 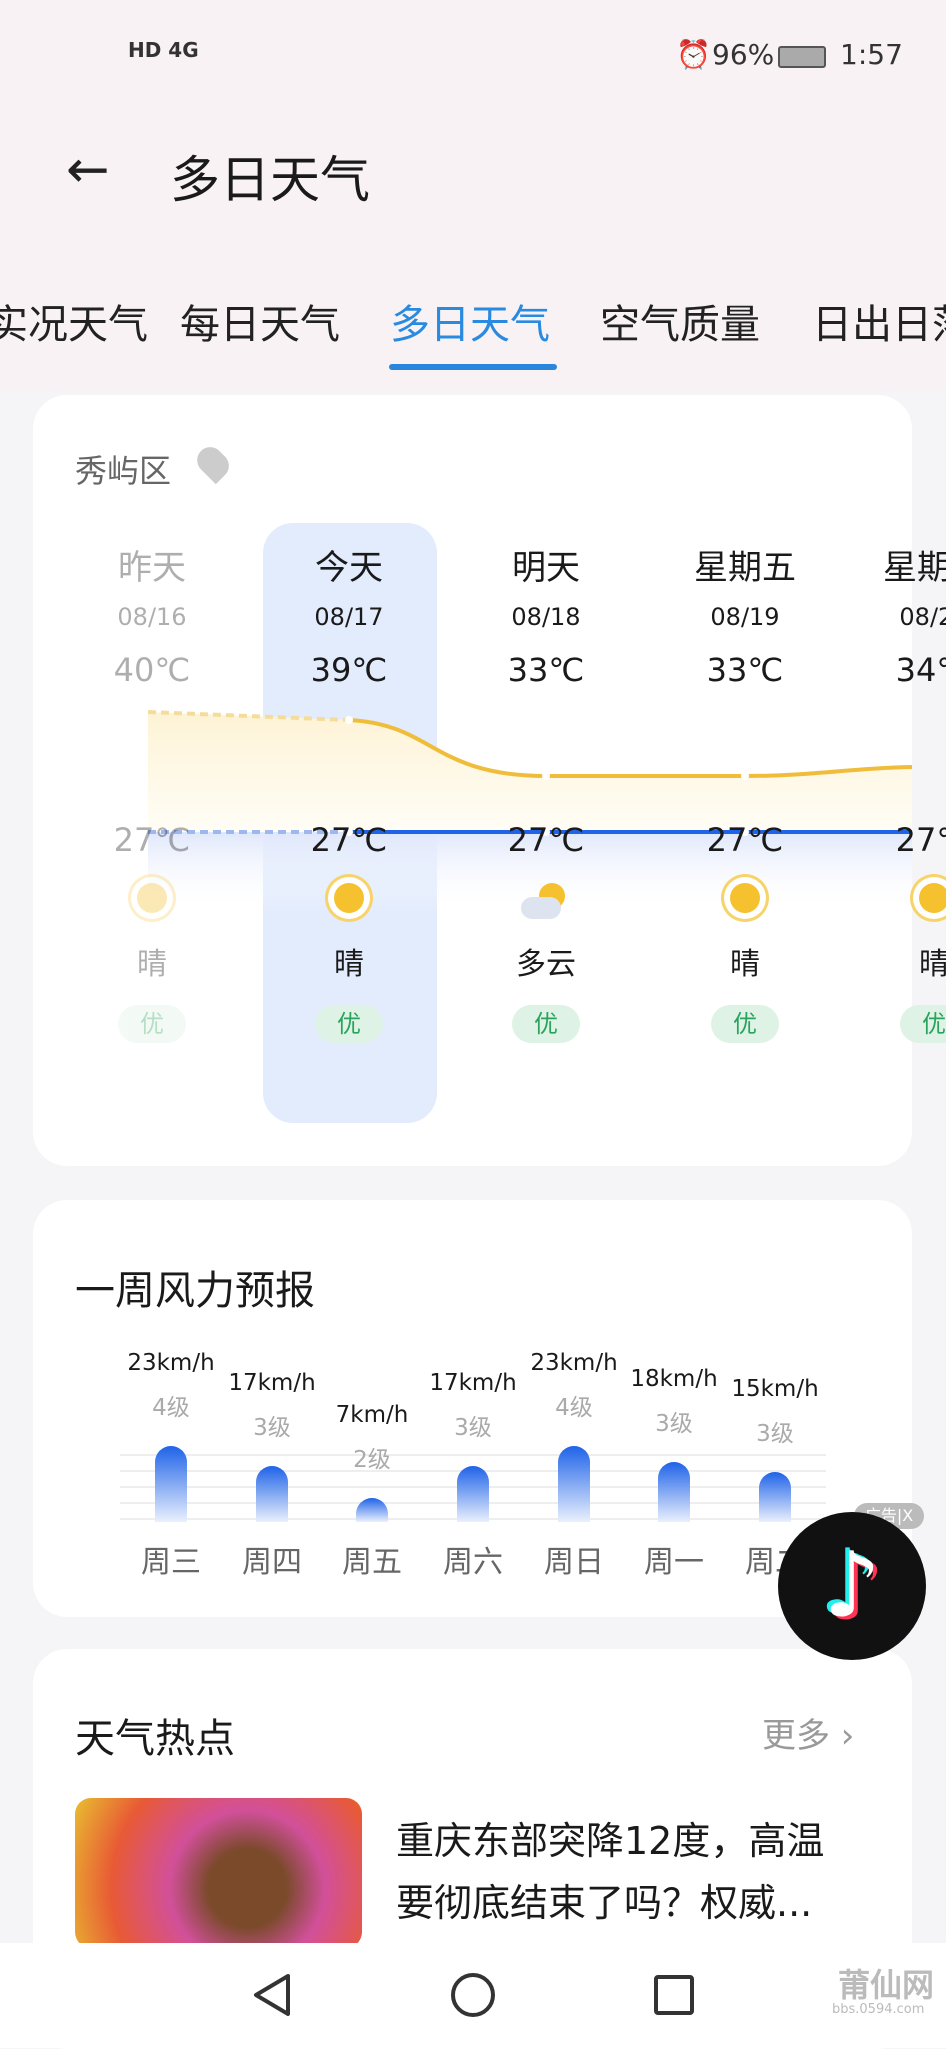 What do you see at coordinates (745, 617) in the screenshot?
I see `day-date: 08/19` at bounding box center [745, 617].